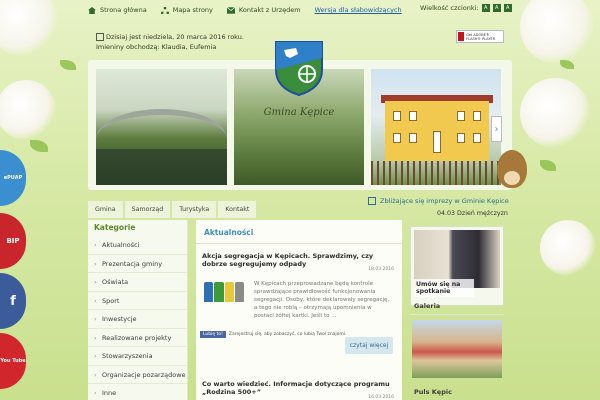 The height and width of the screenshot is (400, 600). What do you see at coordinates (137, 338) in the screenshot?
I see `category-item-realizowane-projekty: Realizowane projekty` at bounding box center [137, 338].